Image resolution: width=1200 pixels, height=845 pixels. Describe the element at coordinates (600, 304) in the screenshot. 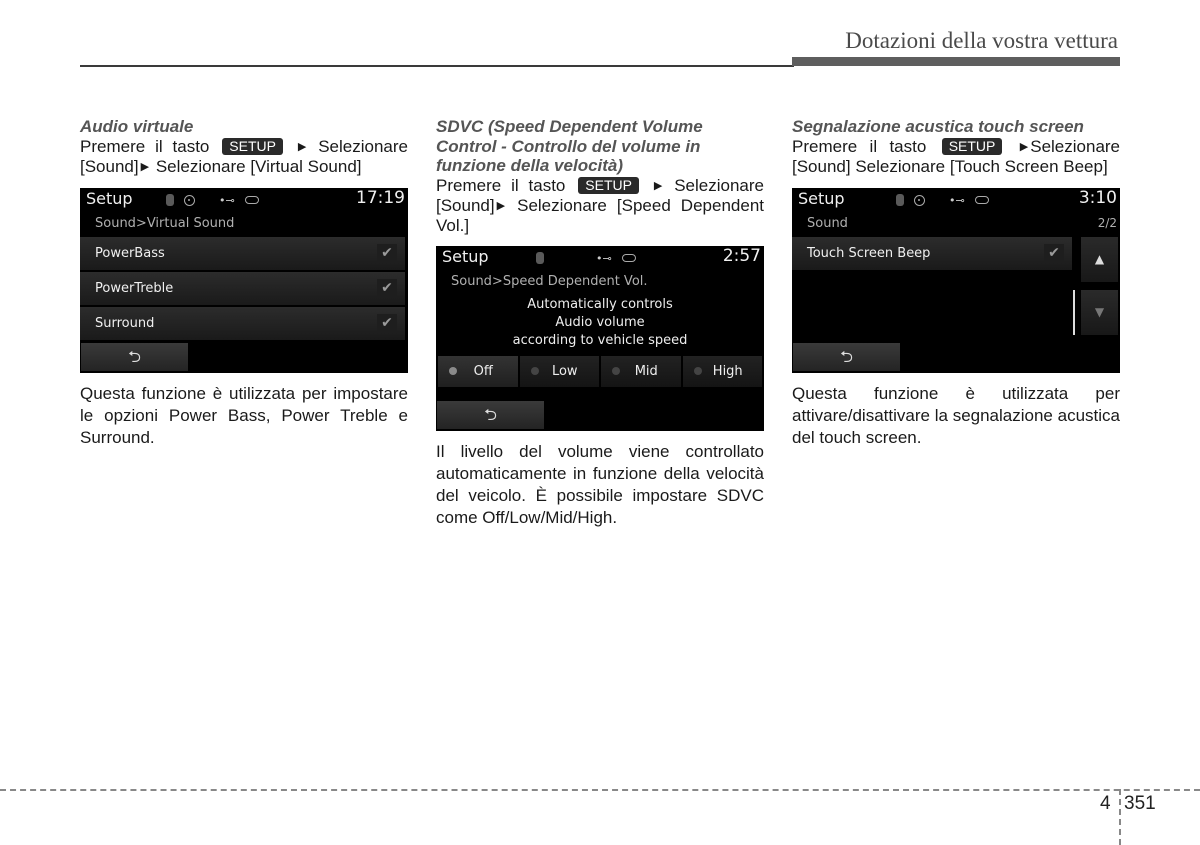

I see `message-line: Automatically controls` at that location.